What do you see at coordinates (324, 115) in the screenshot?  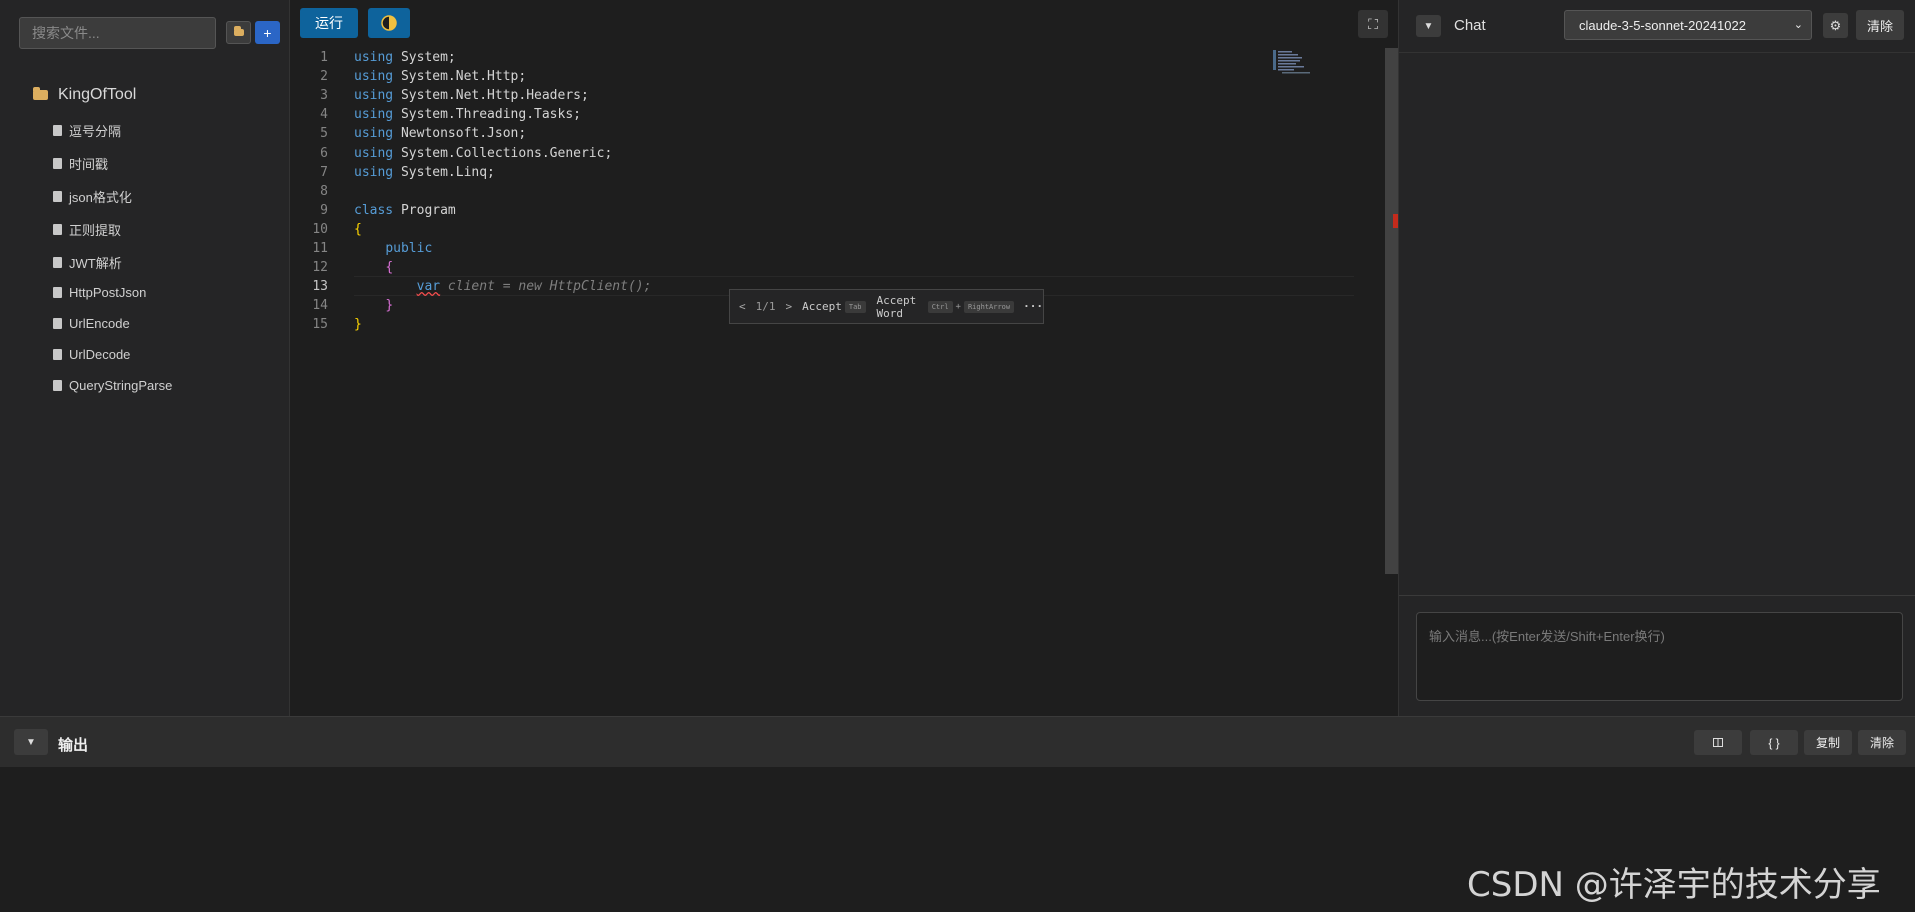 I see `line-number: 4` at bounding box center [324, 115].